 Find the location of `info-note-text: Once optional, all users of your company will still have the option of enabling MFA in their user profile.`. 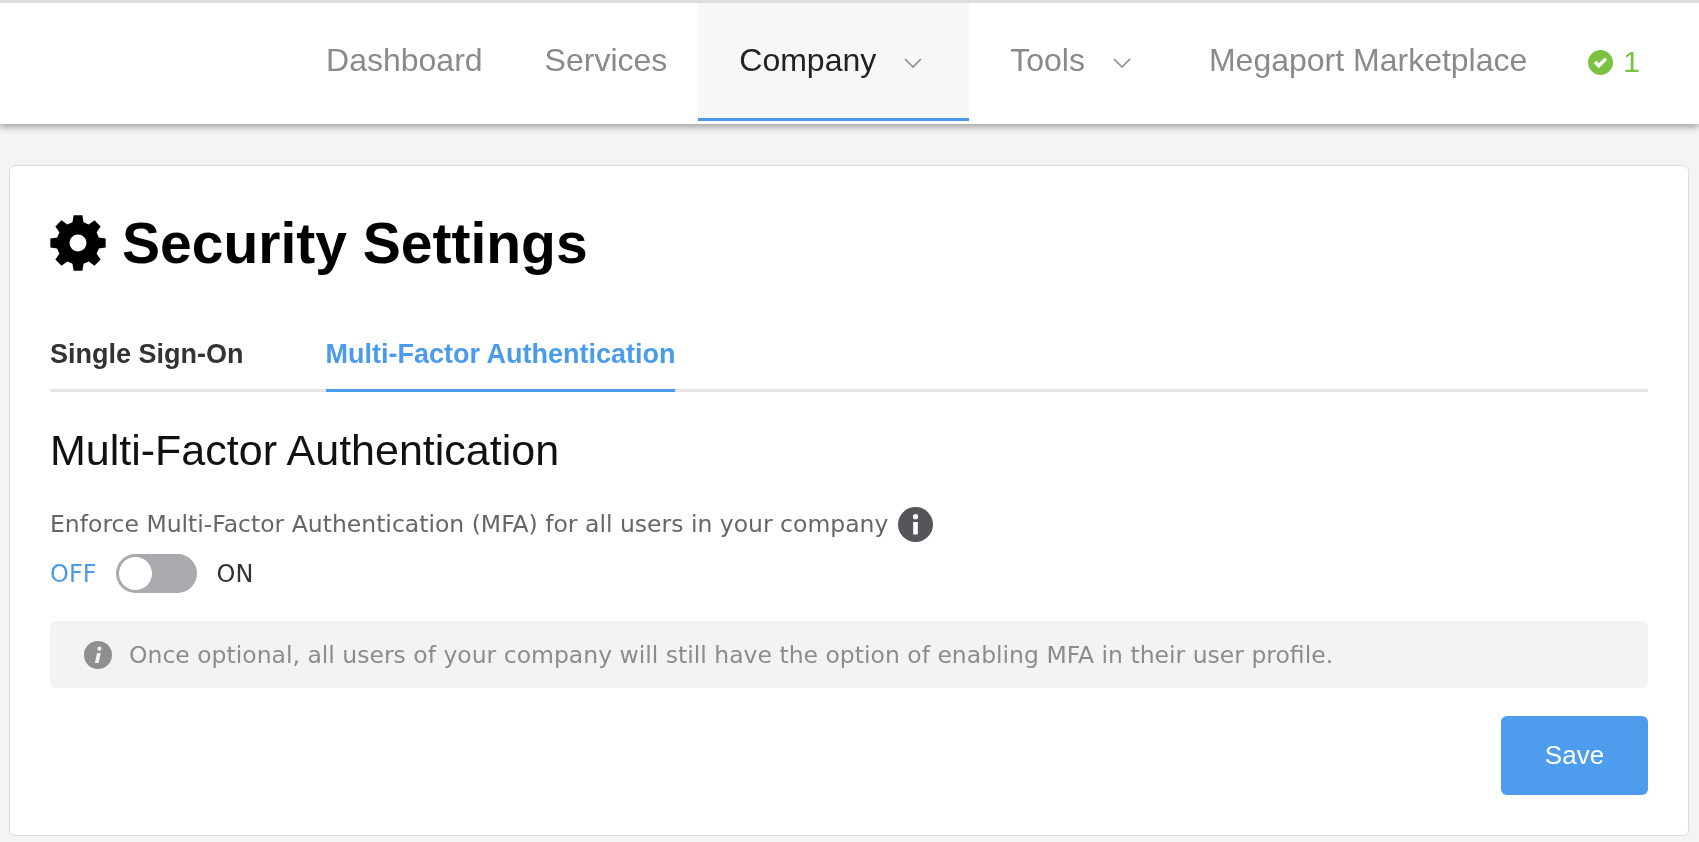

info-note-text: Once optional, all users of your company will still have the option of enabling MFA in their user profile. is located at coordinates (731, 654).